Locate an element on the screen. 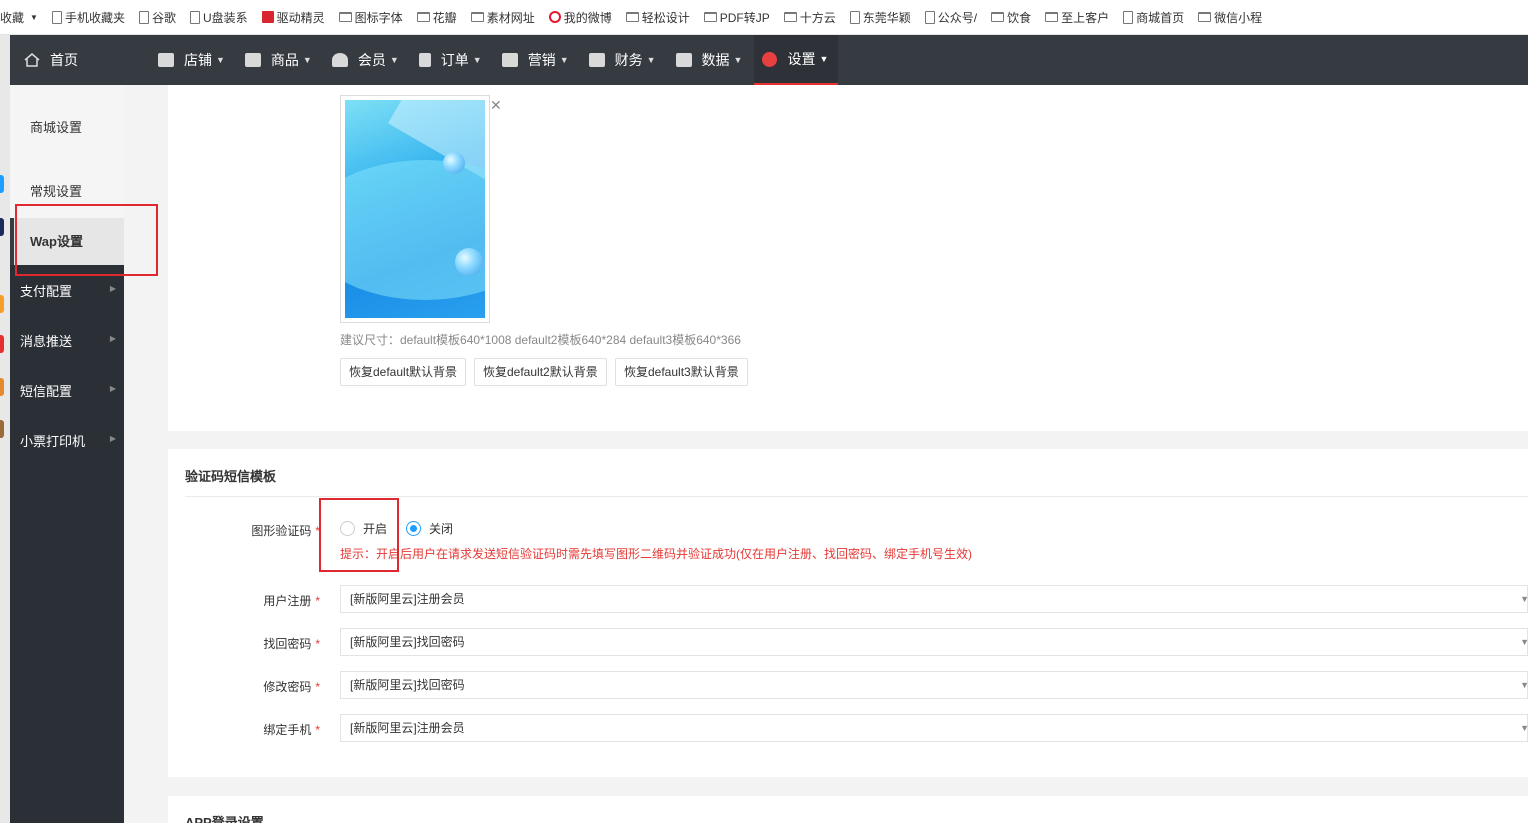  bookmark-item: 商城首页 is located at coordinates (1153, 17).